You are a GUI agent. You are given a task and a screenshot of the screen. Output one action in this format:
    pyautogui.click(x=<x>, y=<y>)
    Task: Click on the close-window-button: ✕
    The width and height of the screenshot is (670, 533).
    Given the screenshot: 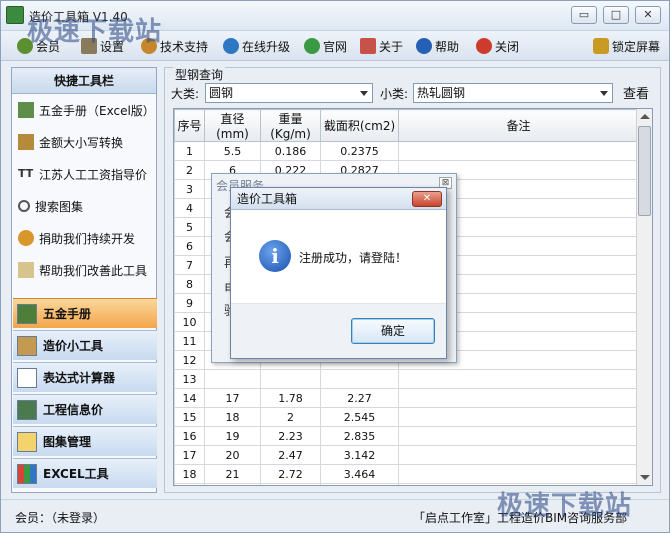 What is the action you would take?
    pyautogui.click(x=648, y=15)
    